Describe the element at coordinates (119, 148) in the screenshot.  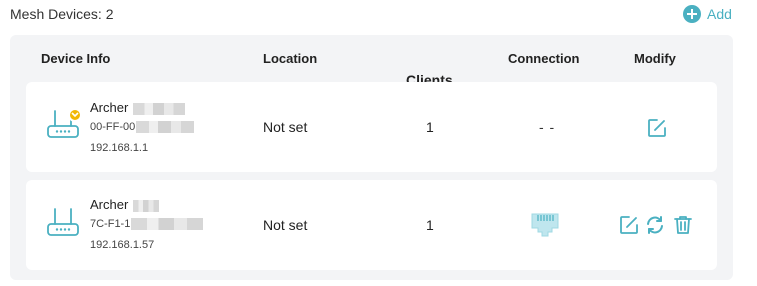
I see `device-ip: 192.168.1.1` at that location.